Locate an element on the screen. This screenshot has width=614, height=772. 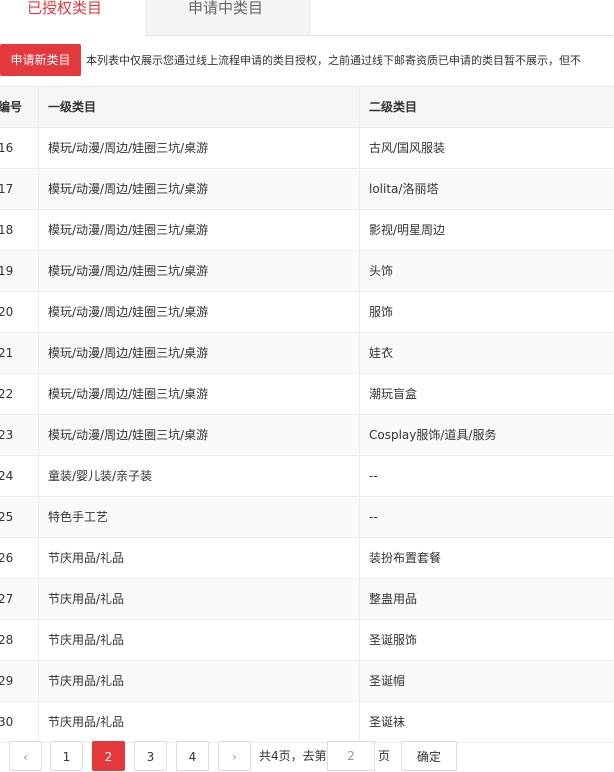
table-row: 19 模玩/动漫/周边/娃圈三坑/桌游 头饰 is located at coordinates (307, 271).